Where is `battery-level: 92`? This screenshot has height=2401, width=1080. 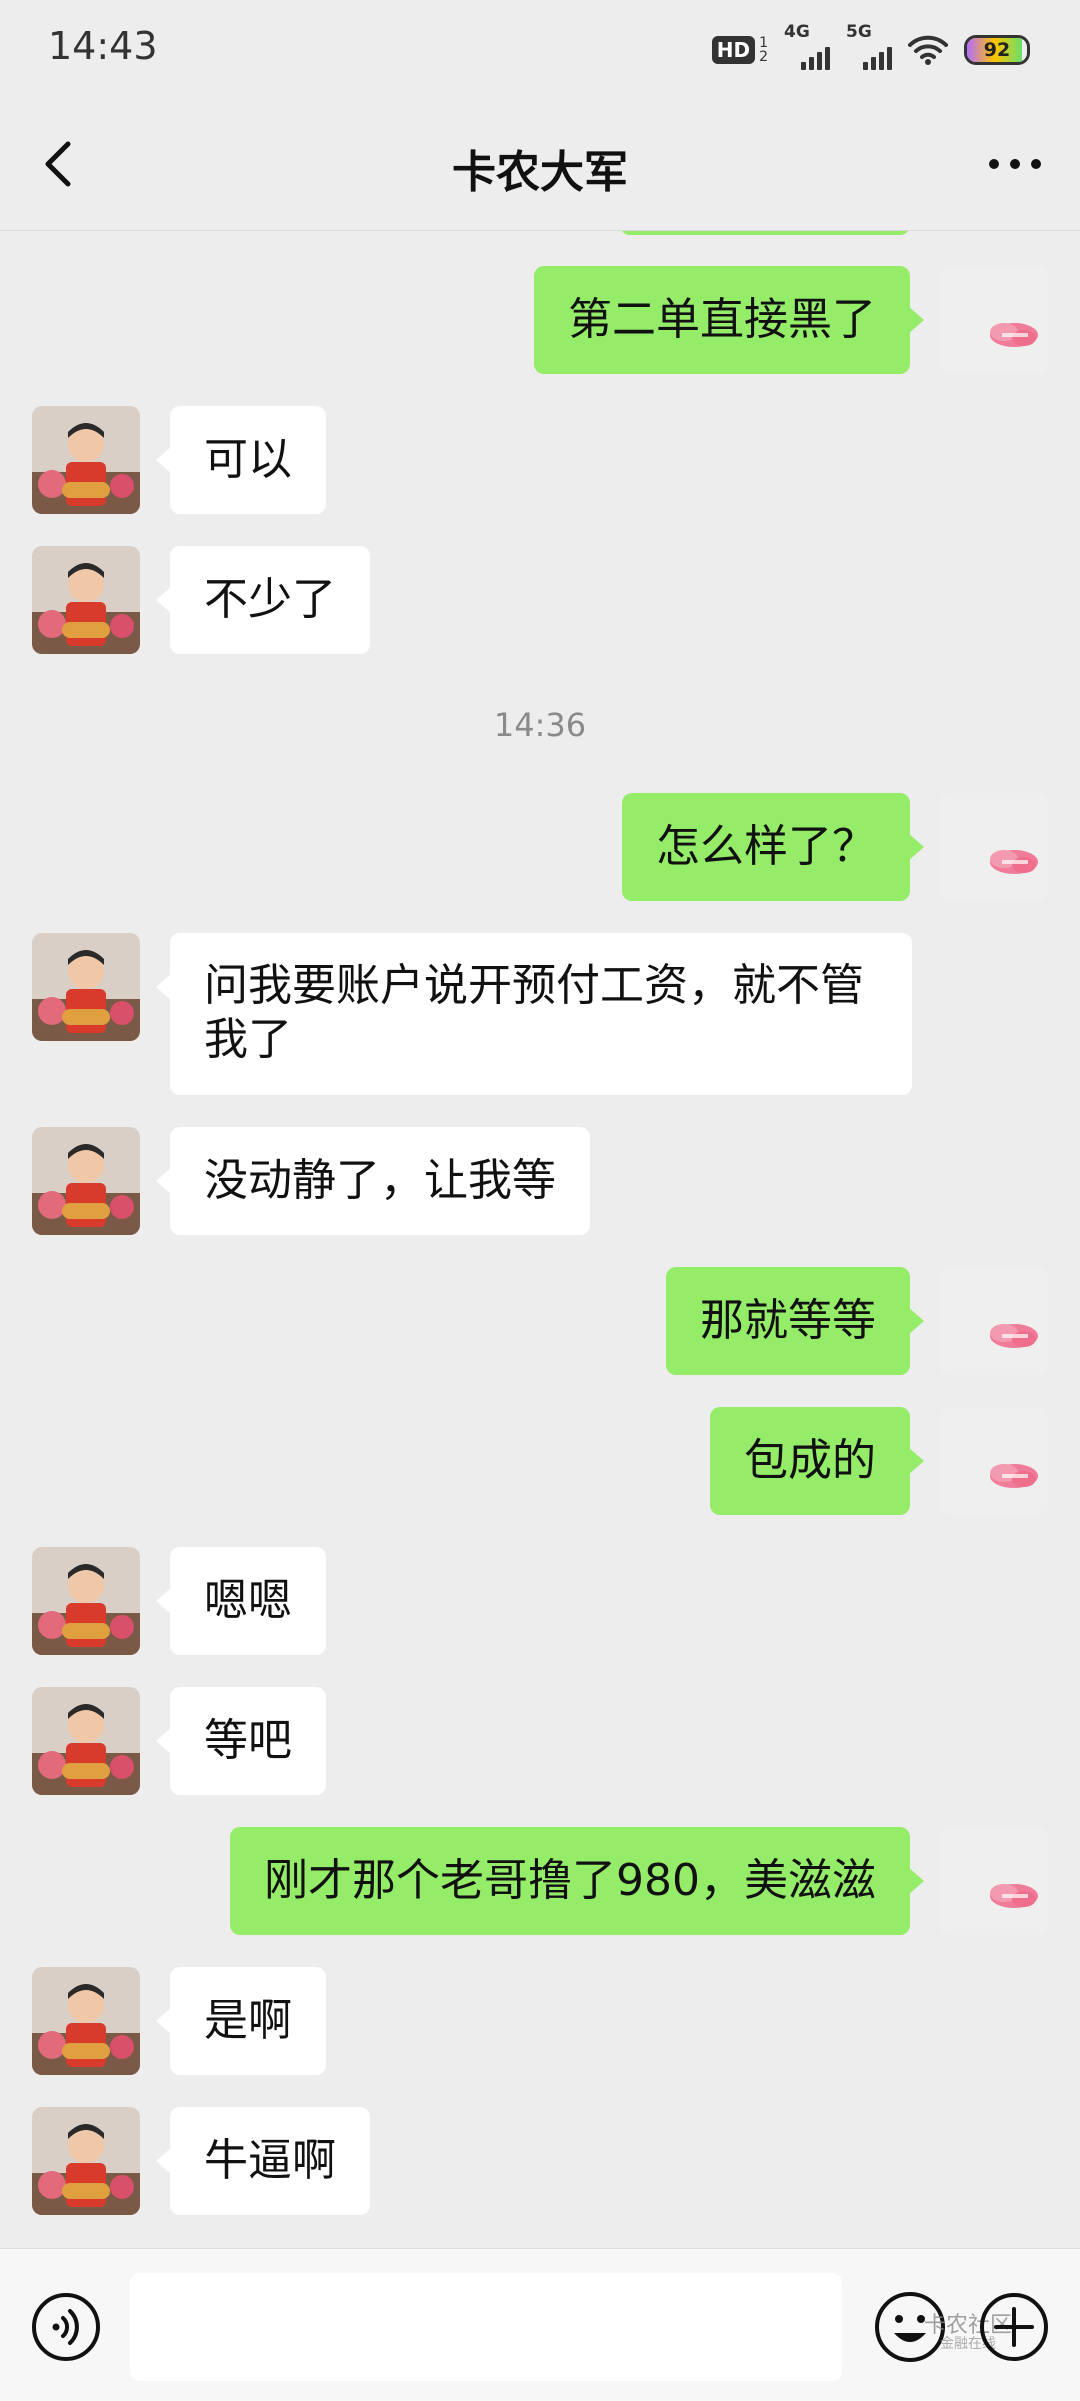 battery-level: 92 is located at coordinates (997, 50).